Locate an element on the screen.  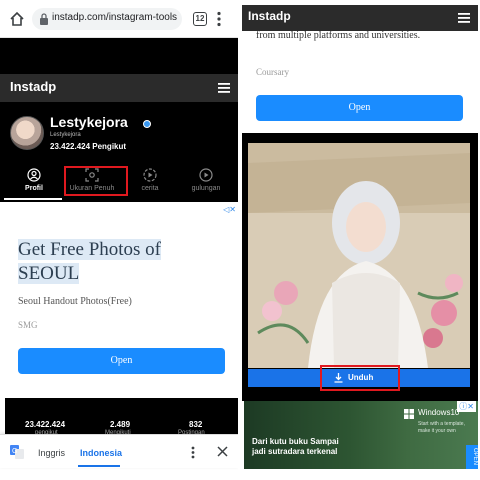
ad-subtext: Start with a template, make it your own is located at coordinates (441, 427).